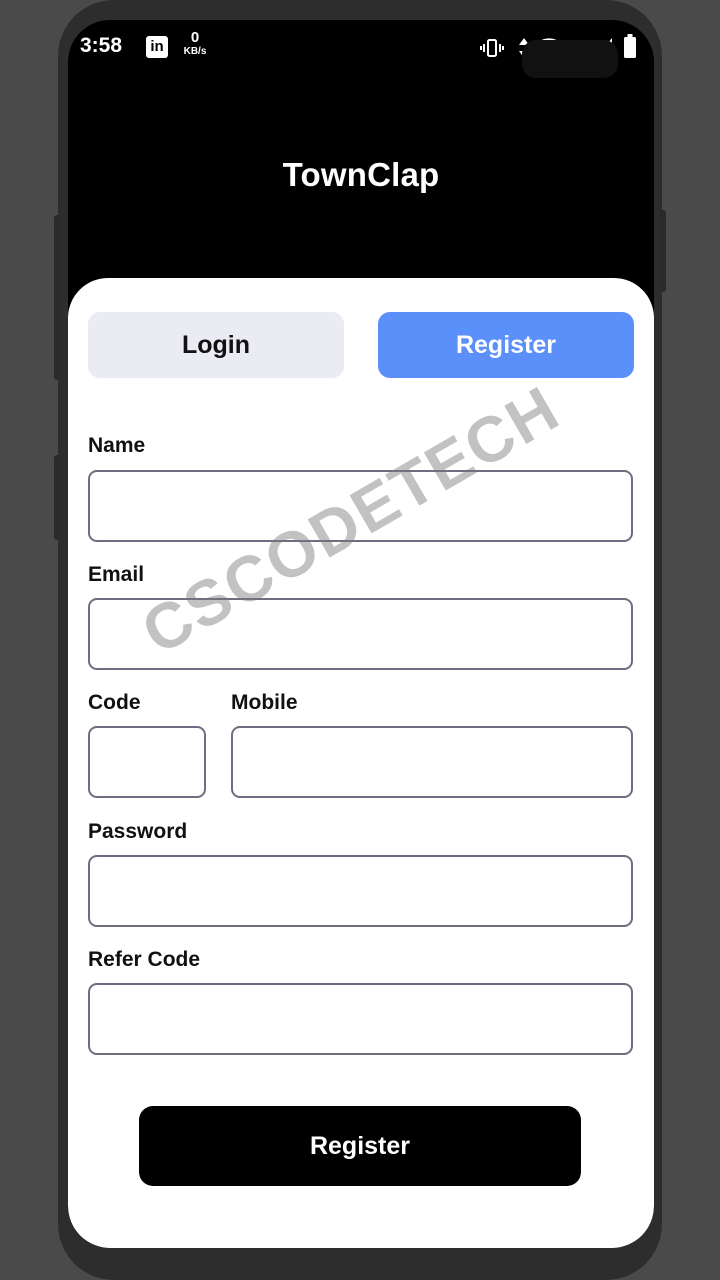 Image resolution: width=720 pixels, height=1280 pixels. Describe the element at coordinates (570, 59) in the screenshot. I see `camera-cutout` at that location.